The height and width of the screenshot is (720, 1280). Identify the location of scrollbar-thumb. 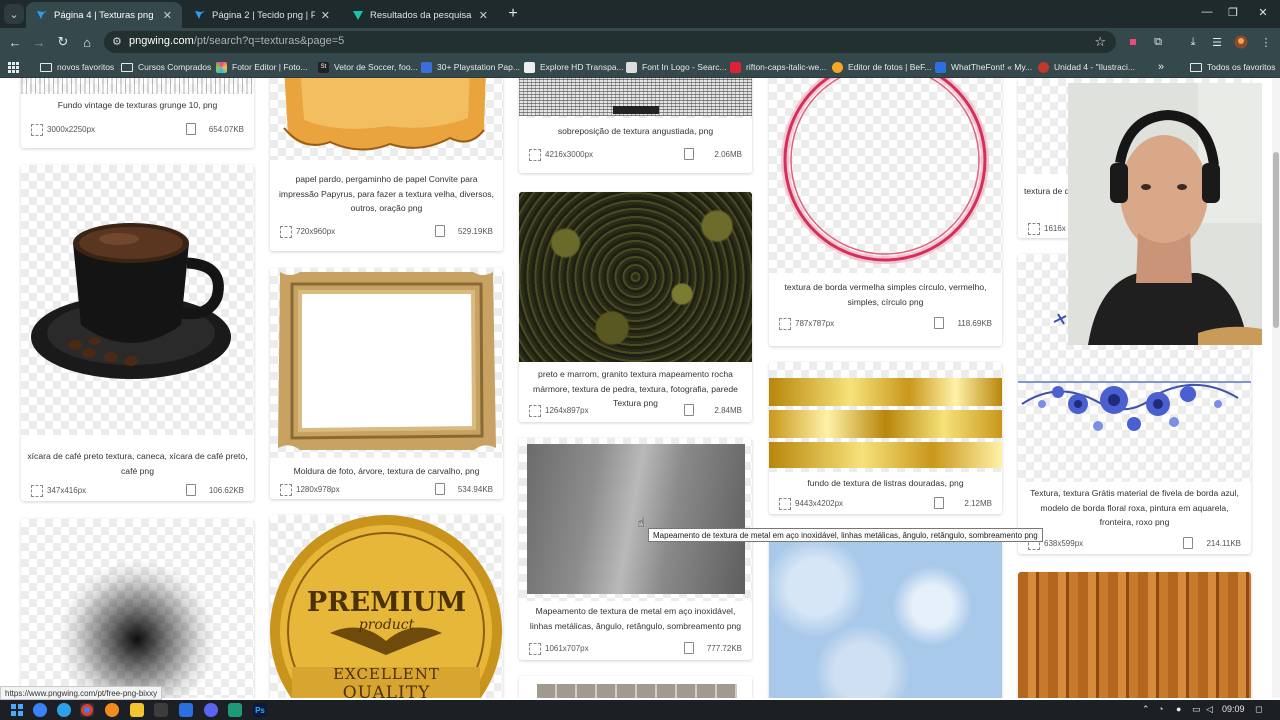
(1276, 240).